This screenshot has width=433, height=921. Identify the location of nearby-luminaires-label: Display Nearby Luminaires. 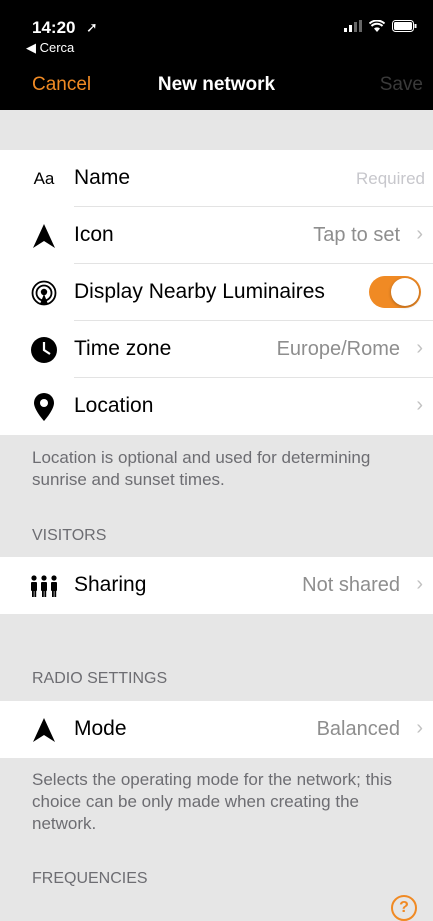
(199, 291).